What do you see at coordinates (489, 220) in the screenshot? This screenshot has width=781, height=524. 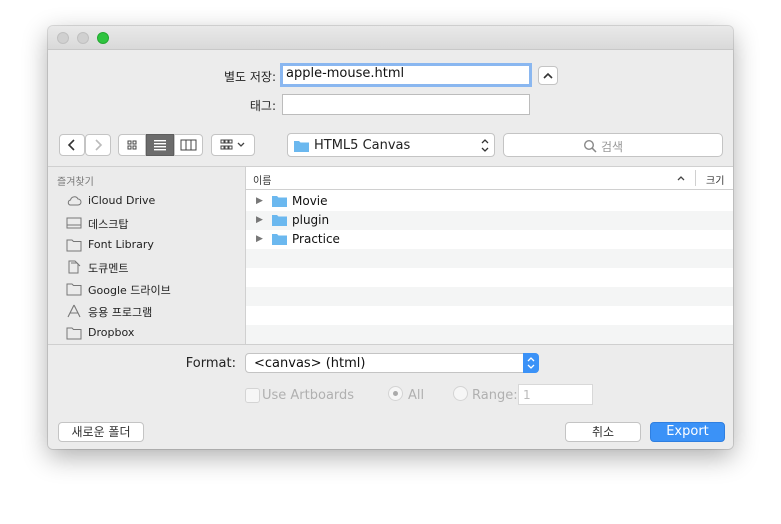 I see `table-row: ▶ plugin` at bounding box center [489, 220].